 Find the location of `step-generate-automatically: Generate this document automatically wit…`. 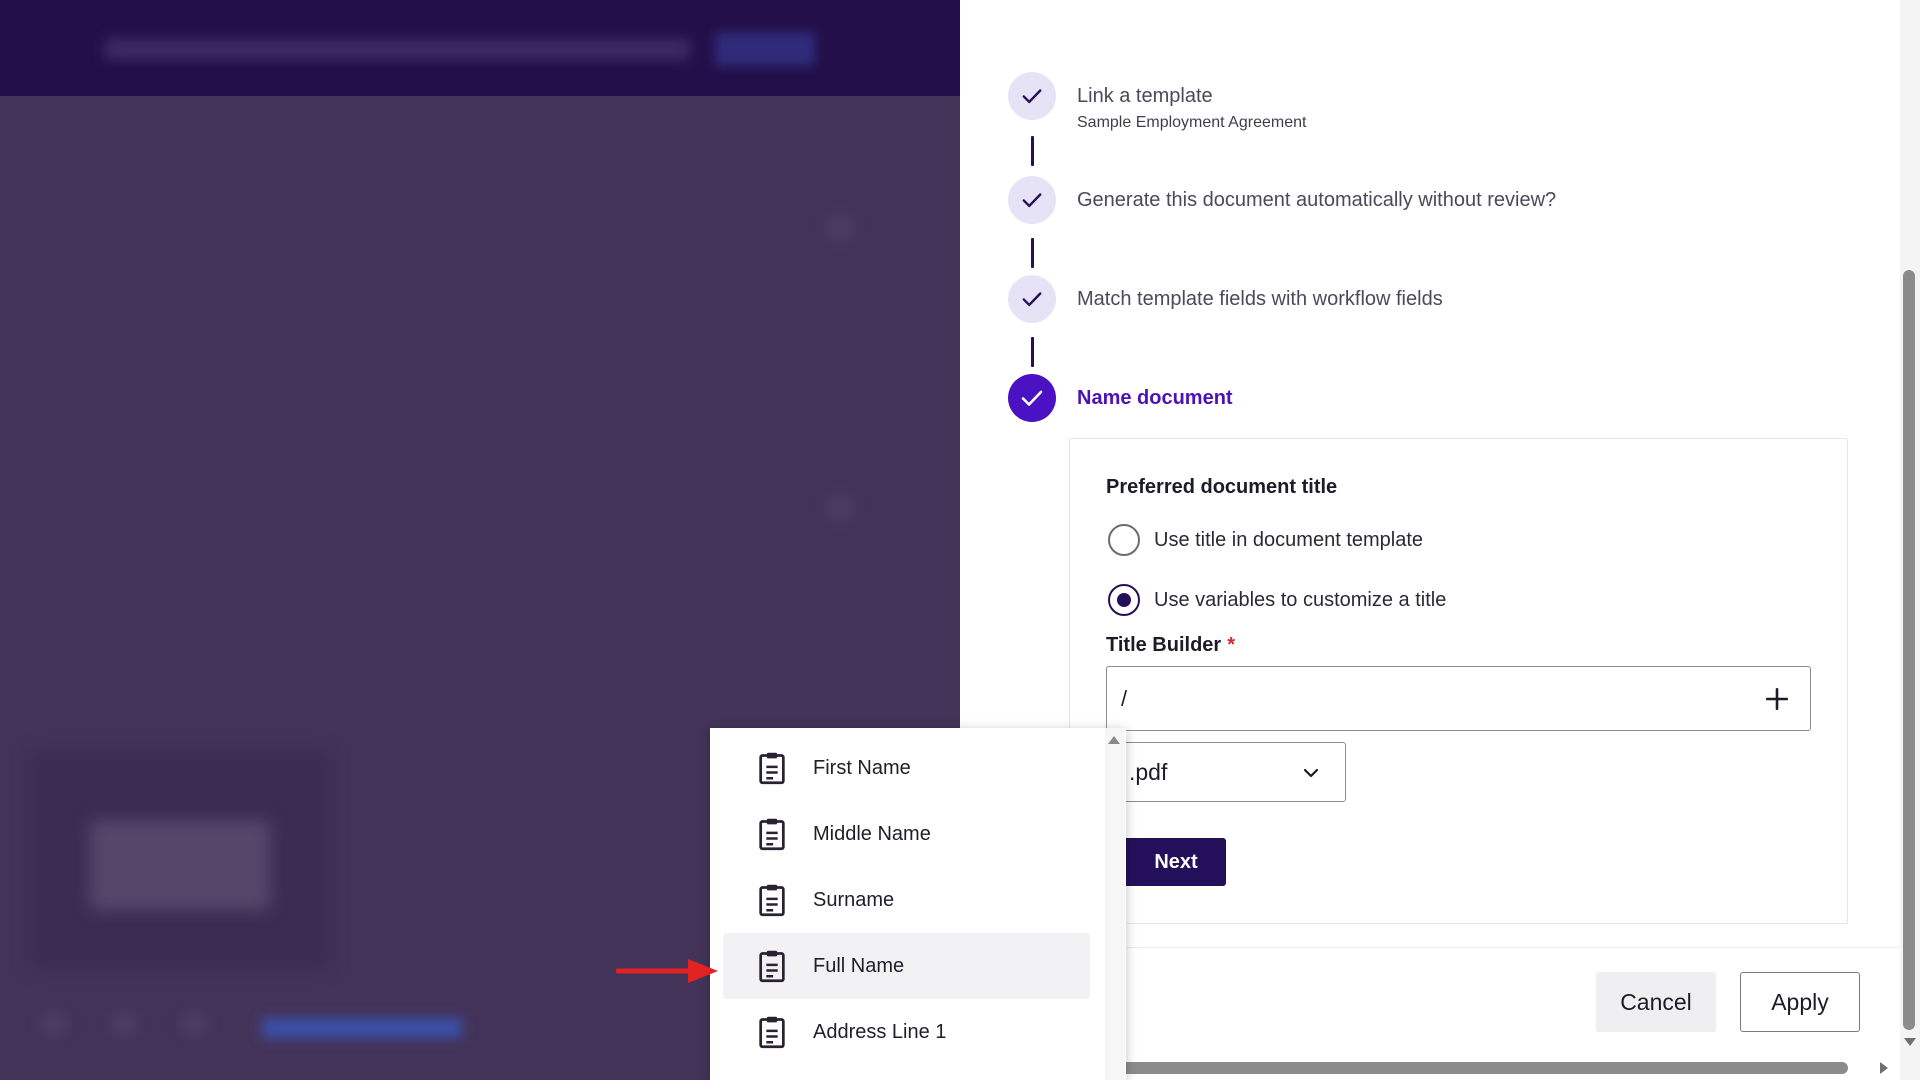

step-generate-automatically: Generate this document automatically wit… is located at coordinates (1282, 200).